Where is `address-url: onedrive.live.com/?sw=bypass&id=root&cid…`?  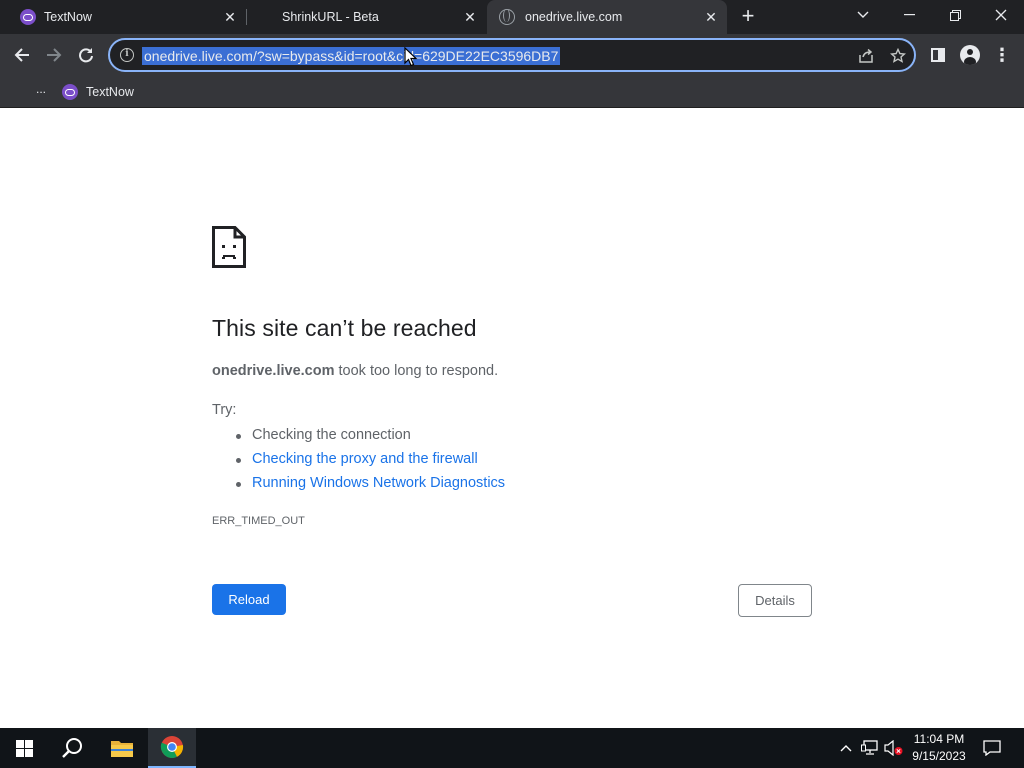
address-url: onedrive.live.com/?sw=bypass&id=root&cid… is located at coordinates (351, 56).